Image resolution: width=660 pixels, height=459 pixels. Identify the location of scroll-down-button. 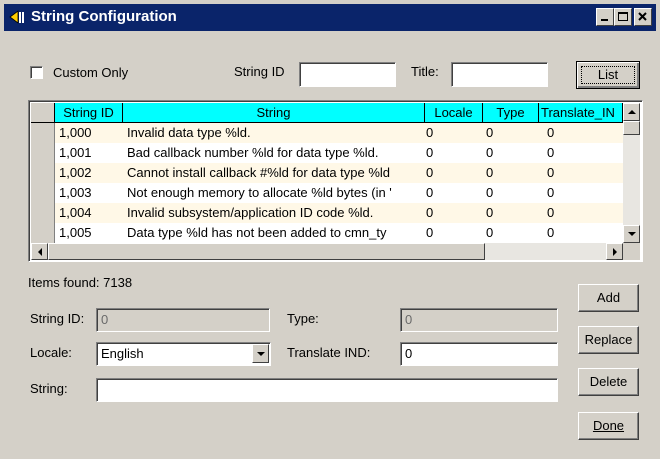
(631, 234).